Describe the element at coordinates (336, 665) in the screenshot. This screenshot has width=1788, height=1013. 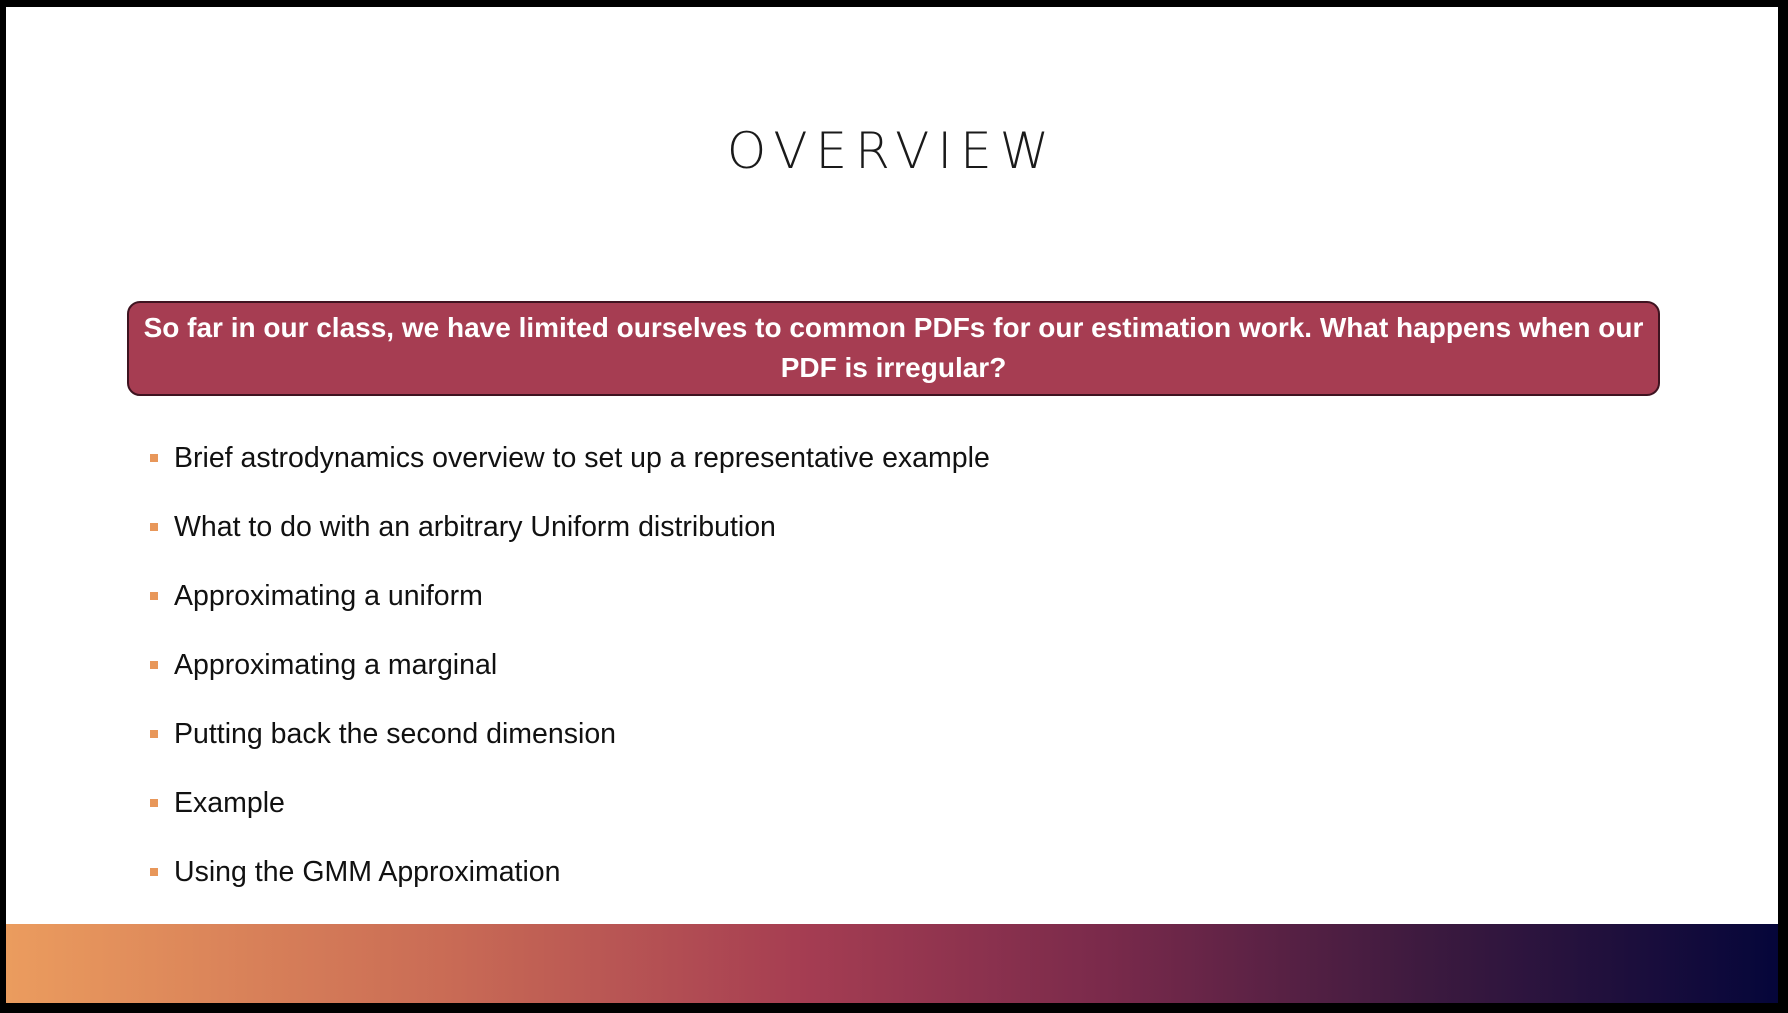
I see `bullet-text: Approximating a marginal` at that location.